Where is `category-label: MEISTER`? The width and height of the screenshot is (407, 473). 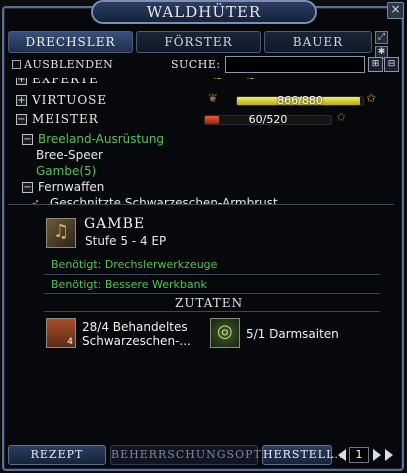
category-label: MEISTER is located at coordinates (65, 119).